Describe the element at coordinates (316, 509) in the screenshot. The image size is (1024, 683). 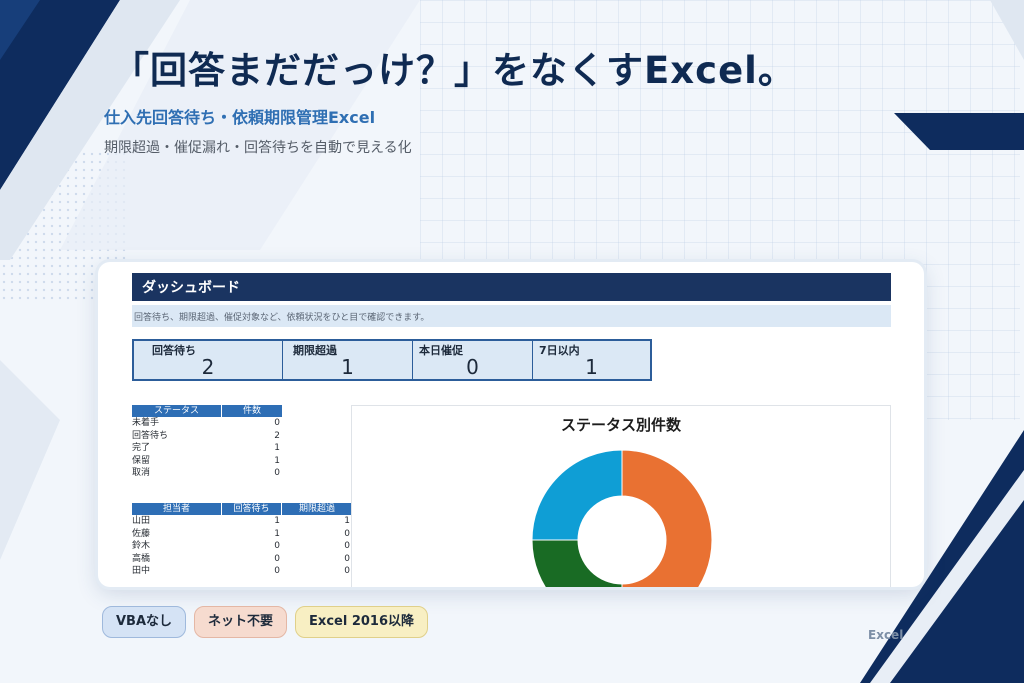
I see `column-header: 期限超過` at that location.